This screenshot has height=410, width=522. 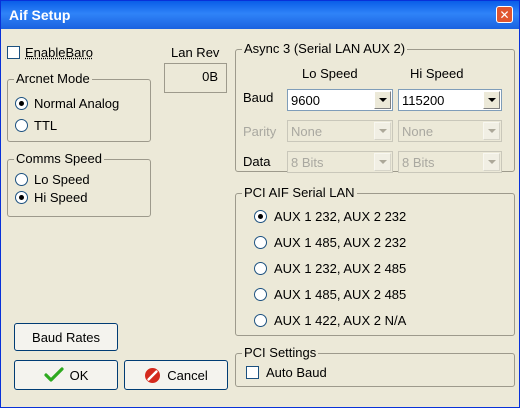 I want to click on auto-baud-checkbox, so click(x=252, y=372).